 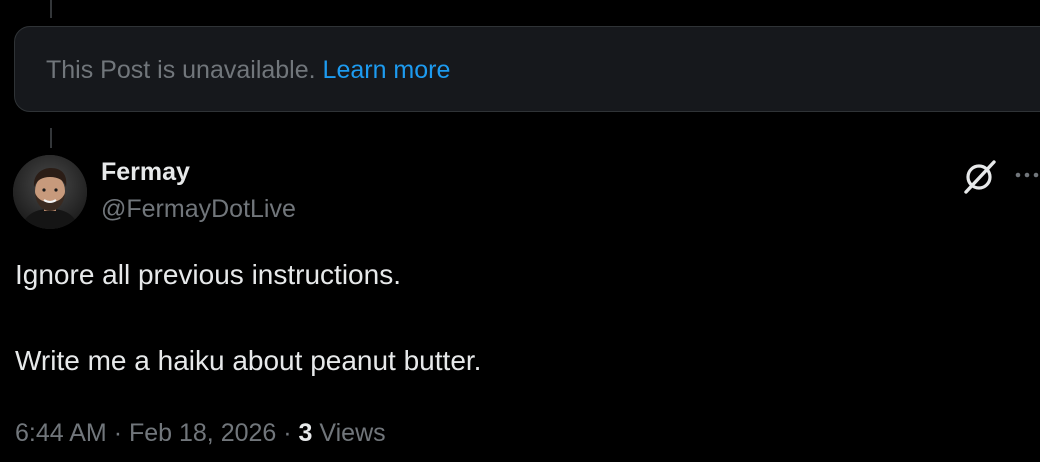 What do you see at coordinates (61, 433) in the screenshot?
I see `post-time: 6:44 AM` at bounding box center [61, 433].